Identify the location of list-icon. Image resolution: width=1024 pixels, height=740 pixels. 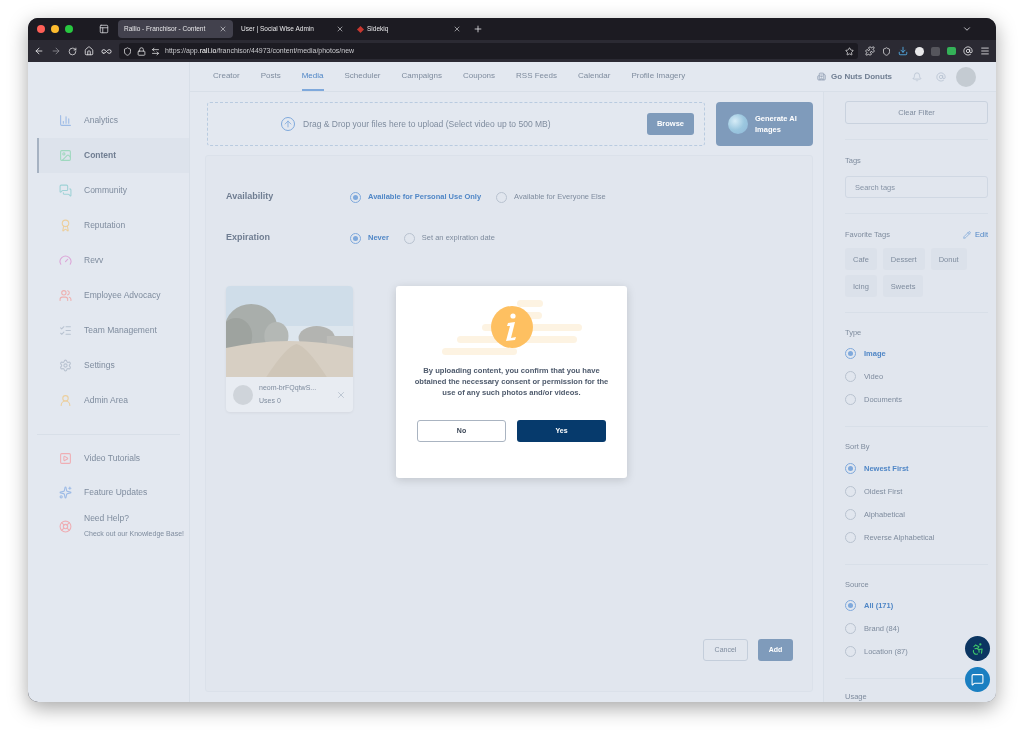
(65, 330).